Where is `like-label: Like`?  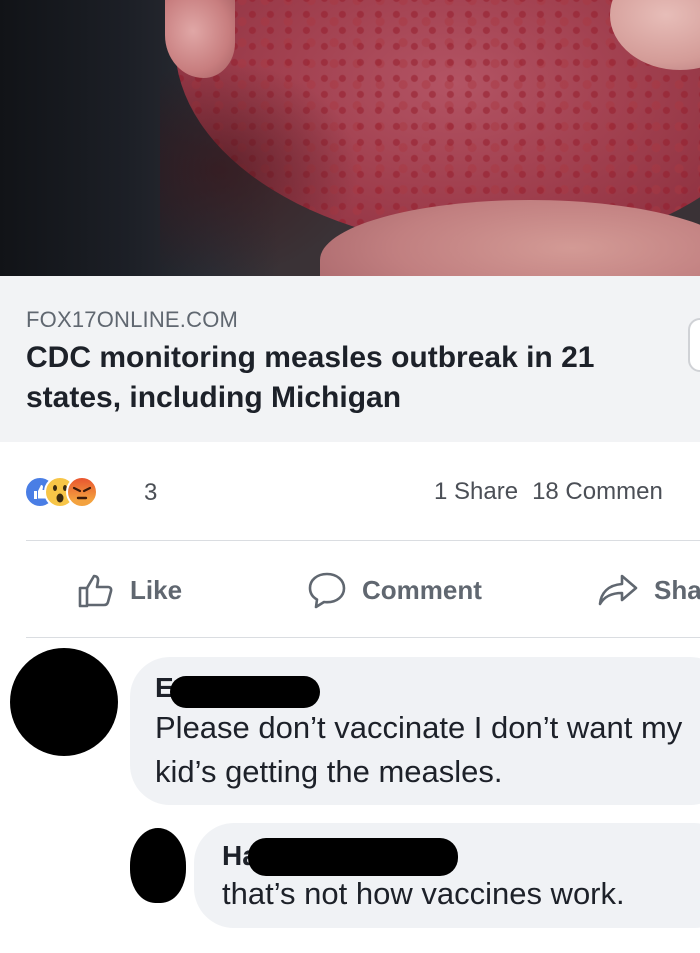
like-label: Like is located at coordinates (156, 589).